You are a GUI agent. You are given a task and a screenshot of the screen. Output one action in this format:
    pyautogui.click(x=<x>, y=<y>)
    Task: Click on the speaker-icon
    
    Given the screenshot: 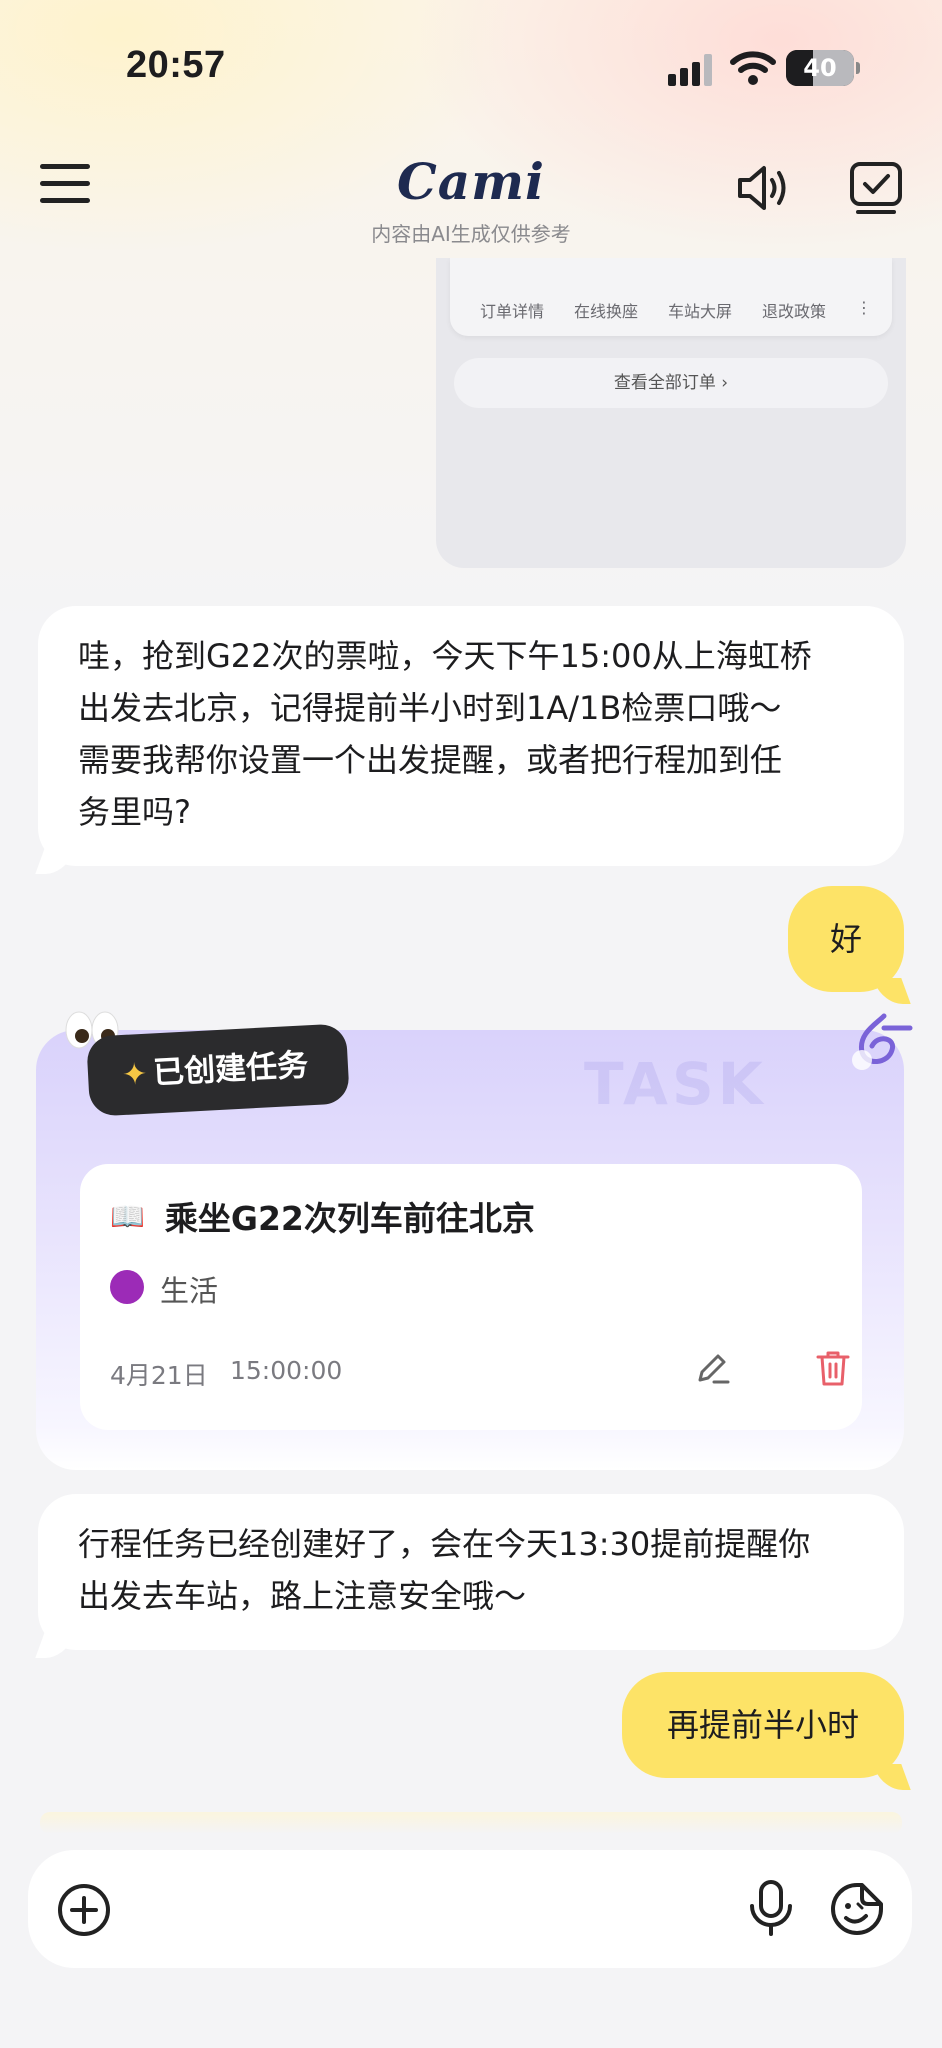 What is the action you would take?
    pyautogui.click(x=764, y=188)
    